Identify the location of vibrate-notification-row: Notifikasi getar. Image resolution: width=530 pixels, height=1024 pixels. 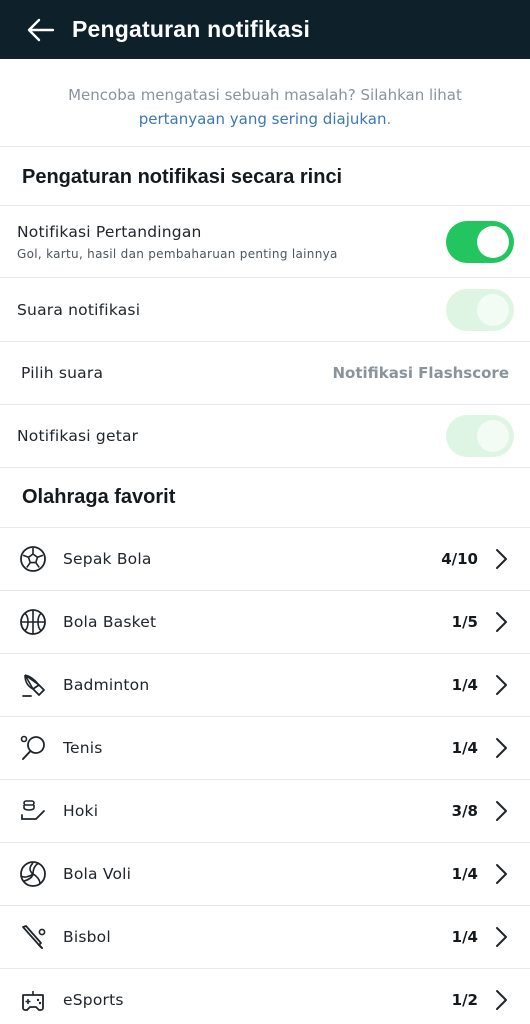
(265, 436).